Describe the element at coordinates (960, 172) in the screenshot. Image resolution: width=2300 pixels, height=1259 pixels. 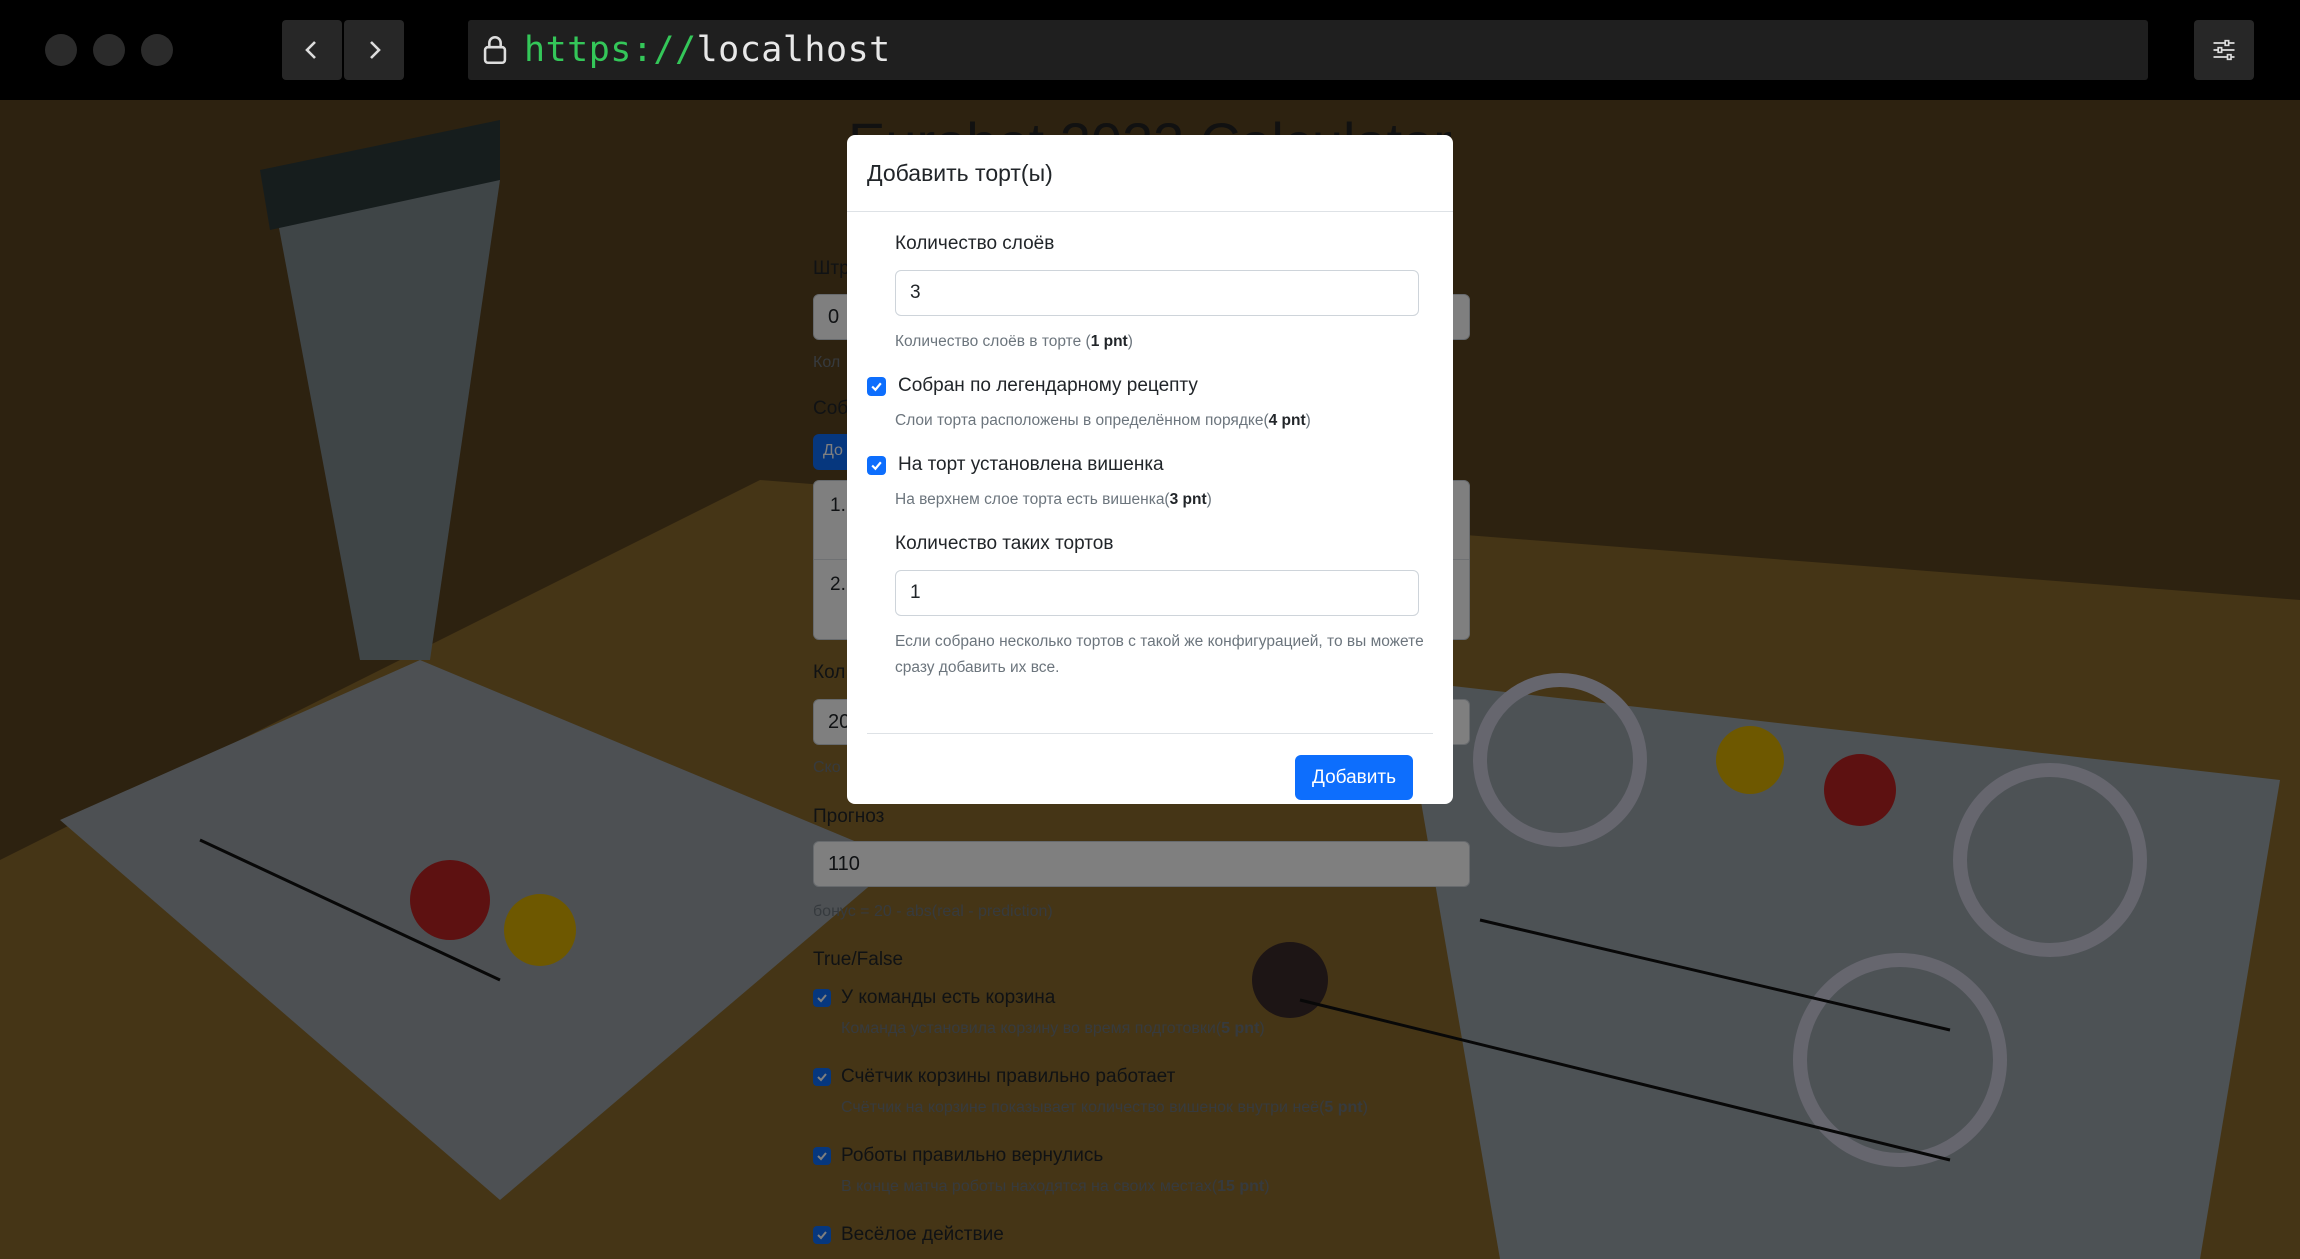
I see `modal-title: Добавить торт(ы)` at that location.